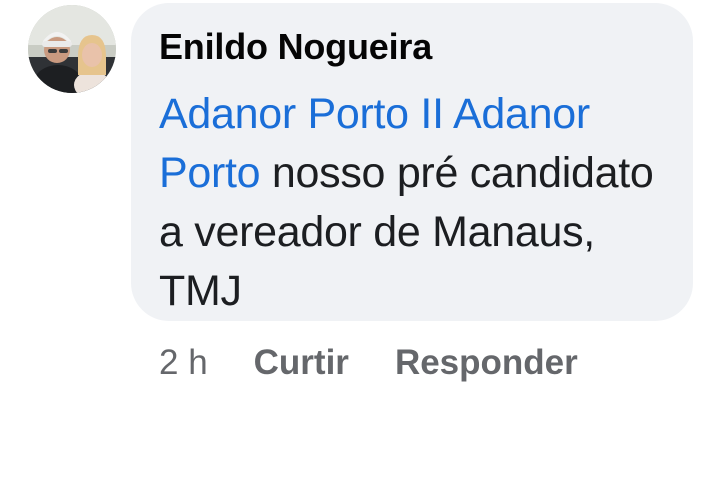 The height and width of the screenshot is (485, 720). Describe the element at coordinates (301, 114) in the screenshot. I see `mention-link: Adanor Porto II` at that location.